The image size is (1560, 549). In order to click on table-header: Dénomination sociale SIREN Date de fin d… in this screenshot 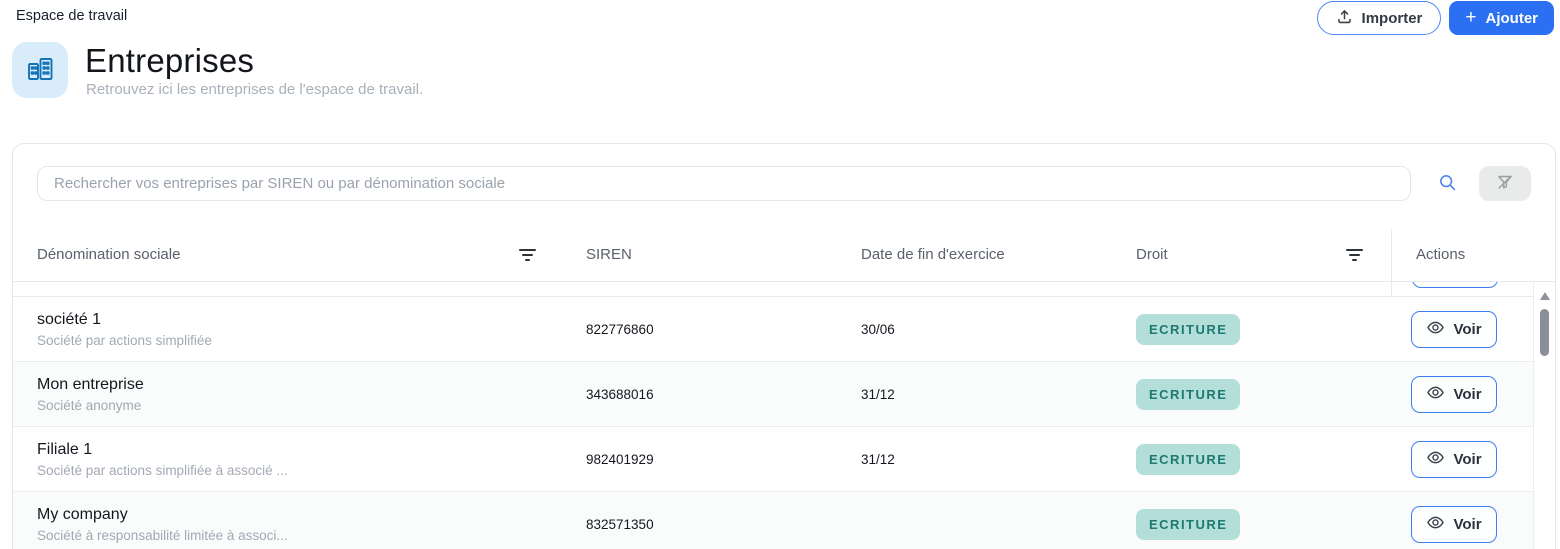, I will do `click(784, 255)`.